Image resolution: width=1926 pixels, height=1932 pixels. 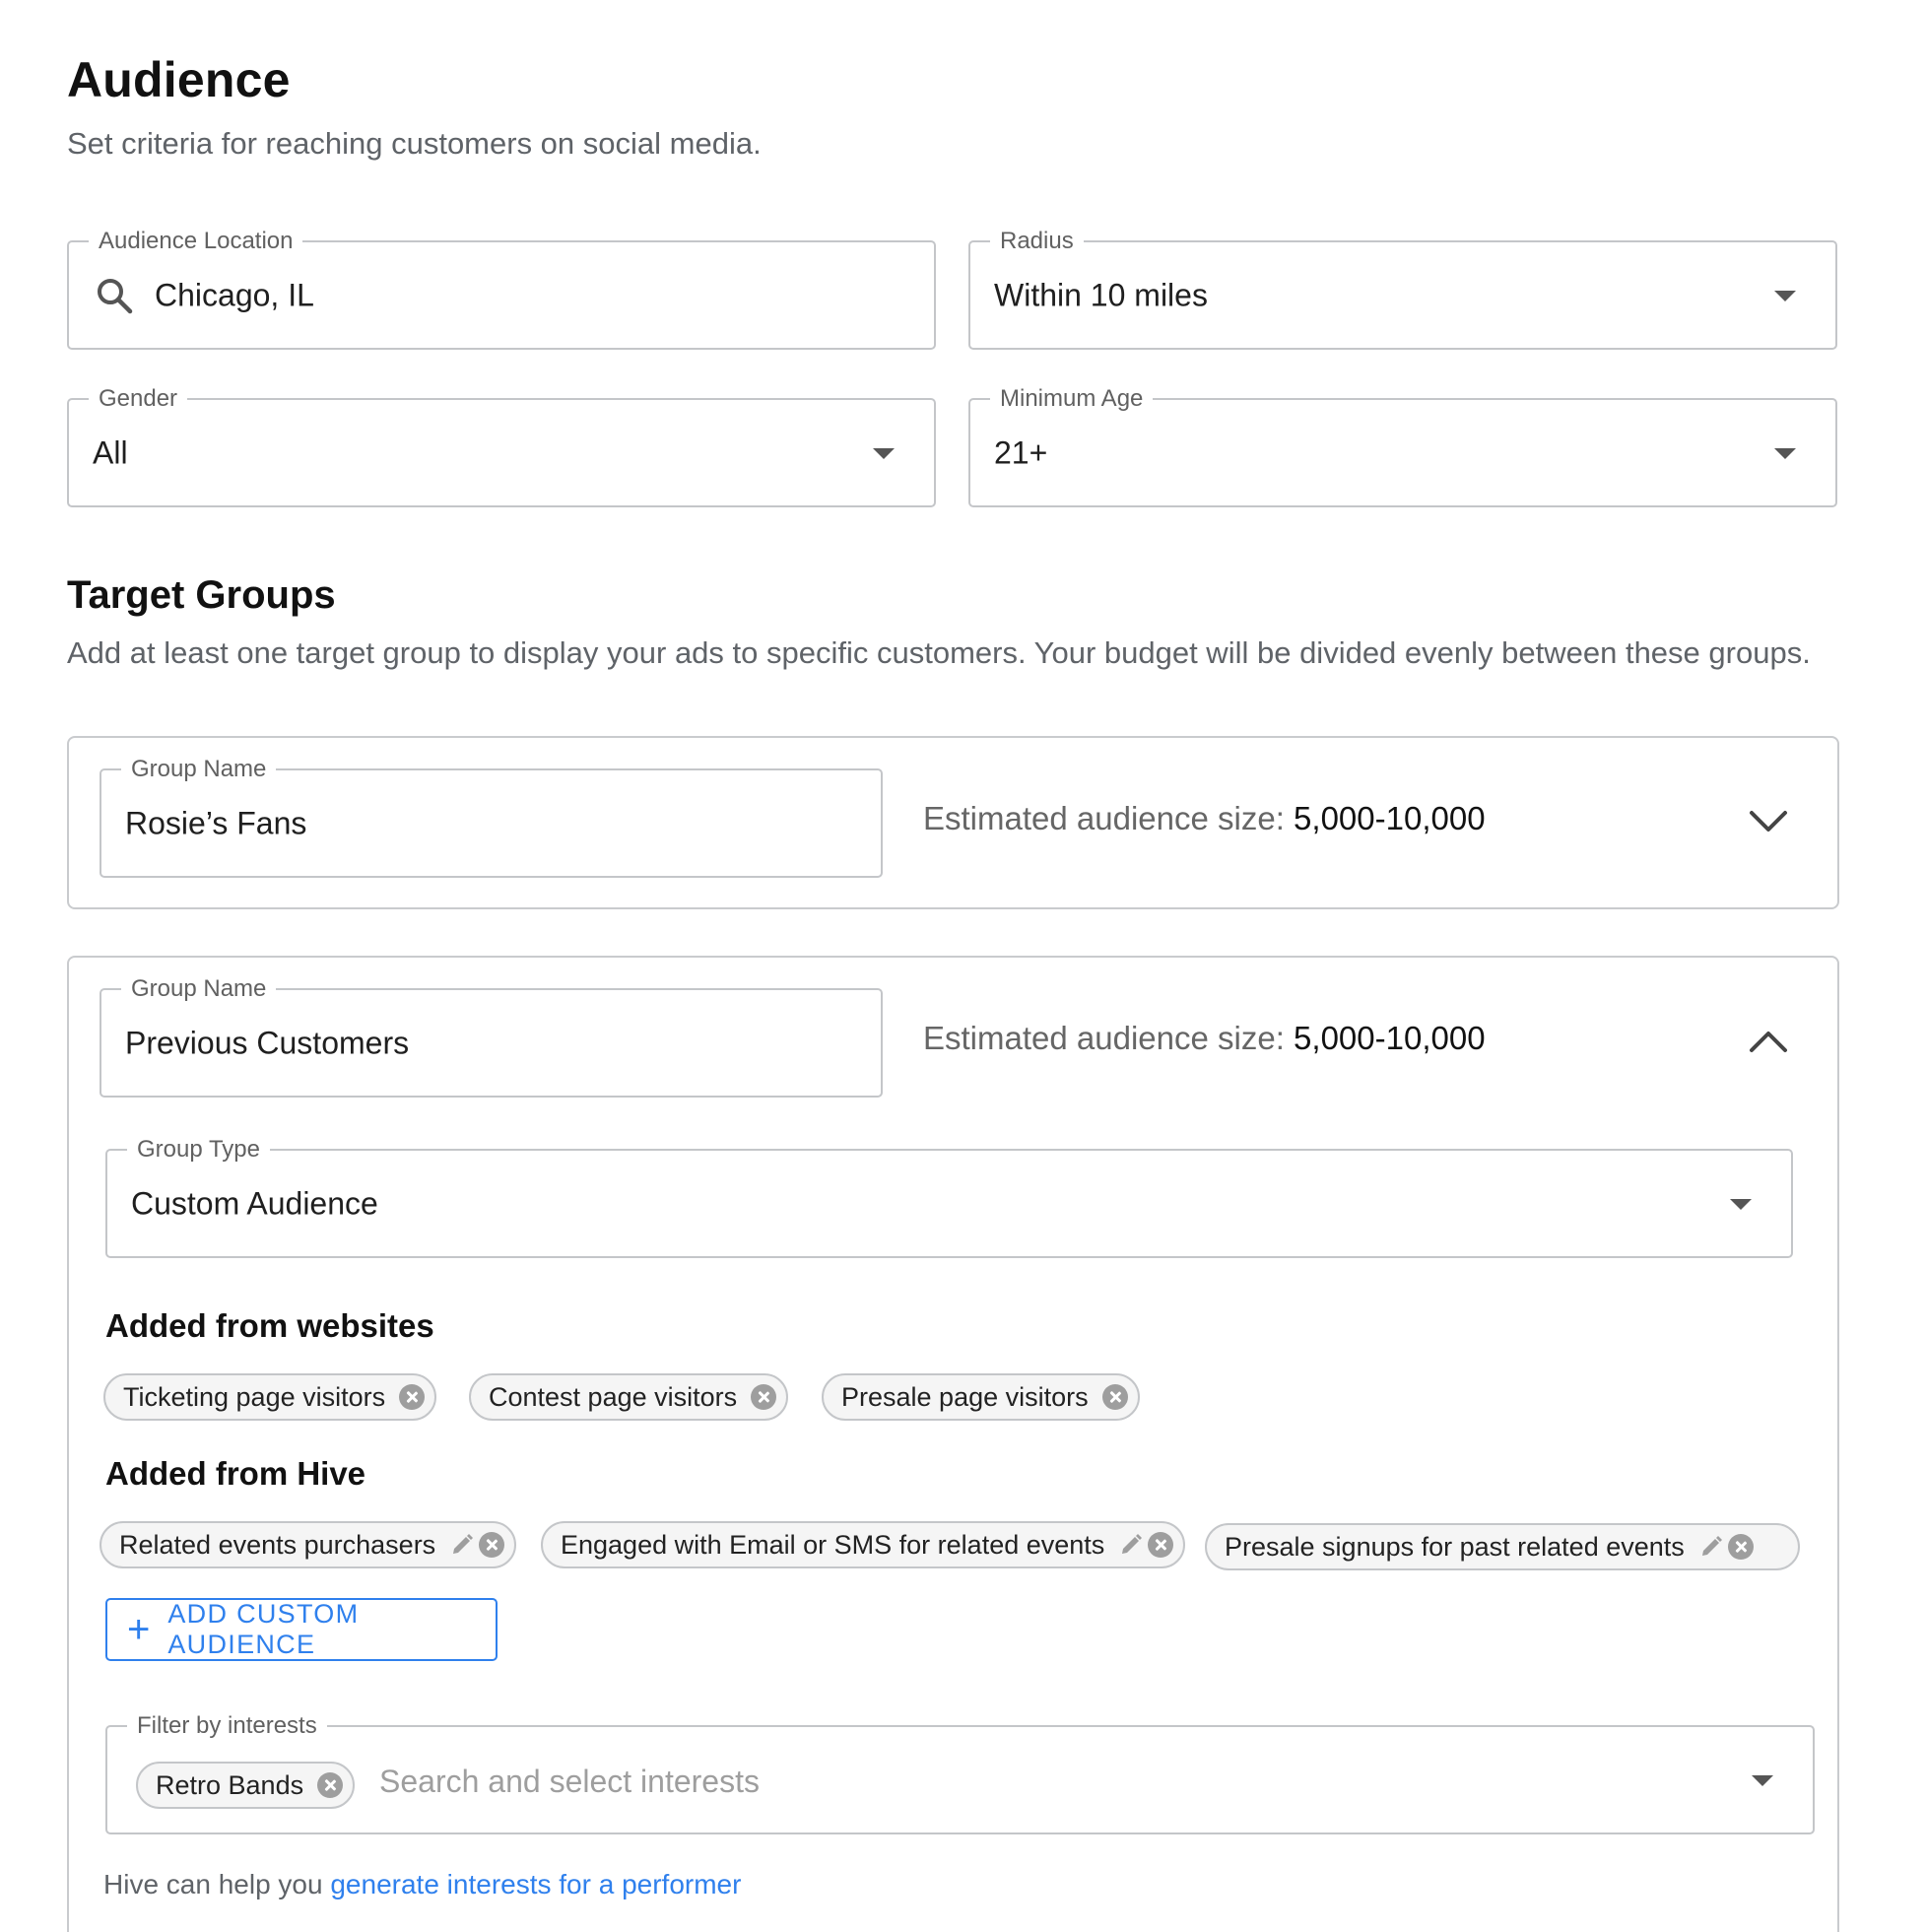 I want to click on chip-label: Contest page visitors, so click(x=613, y=1396).